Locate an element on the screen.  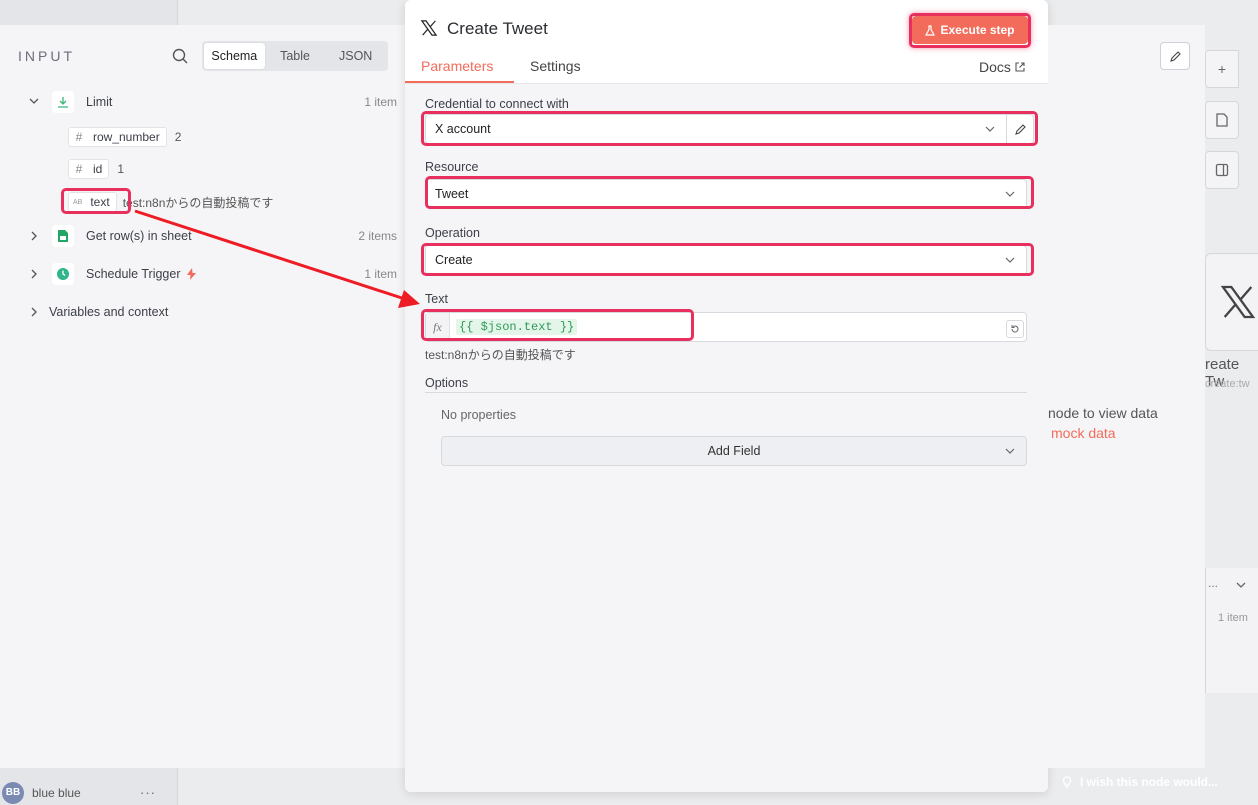
drag-arrow is located at coordinates (277, 258).